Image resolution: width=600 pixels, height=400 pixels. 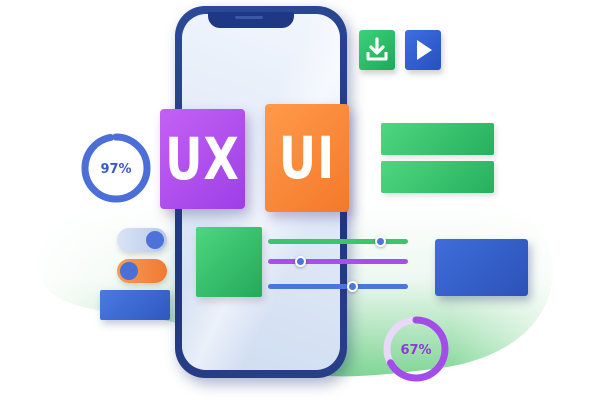 What do you see at coordinates (229, 262) in the screenshot?
I see `image-placeholder` at bounding box center [229, 262].